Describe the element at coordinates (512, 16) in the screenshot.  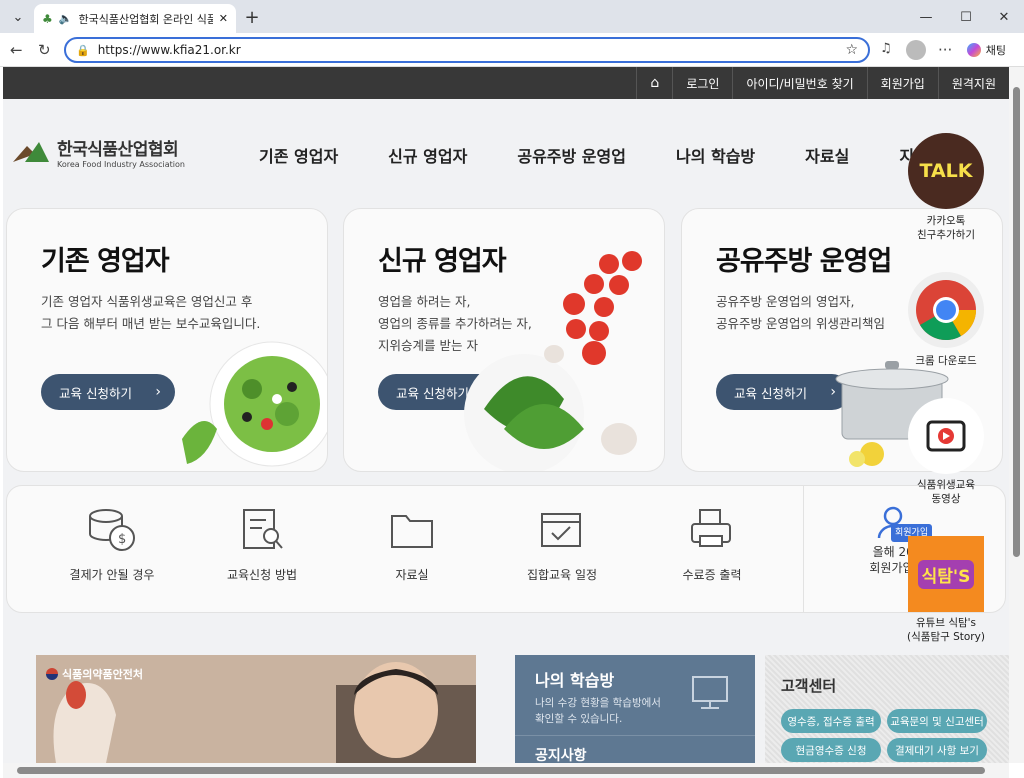
I see `browser-tab-bar: ⌄ ♣ 🔈 한국식품산업협회 온라인 식품 ✕ + — ☐ ✕` at that location.